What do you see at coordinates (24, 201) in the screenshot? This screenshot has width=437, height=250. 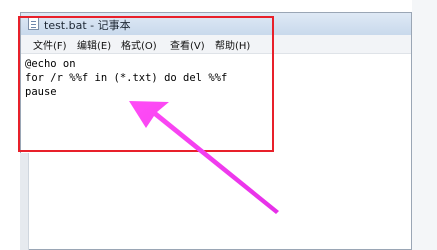 I see `scrollbar-track` at bounding box center [24, 201].